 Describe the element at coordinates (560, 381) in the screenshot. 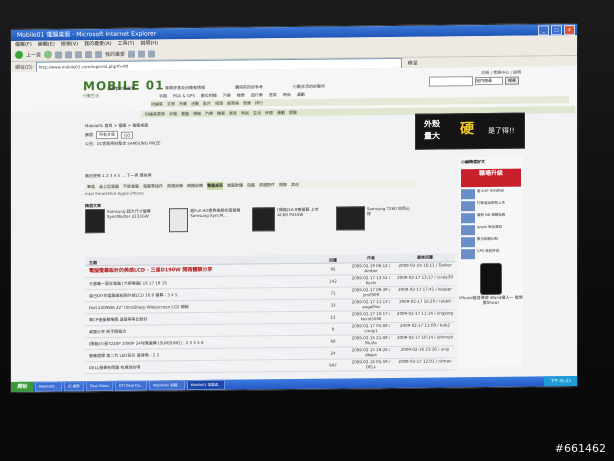

I see `system-clock: 下午 05:25` at that location.